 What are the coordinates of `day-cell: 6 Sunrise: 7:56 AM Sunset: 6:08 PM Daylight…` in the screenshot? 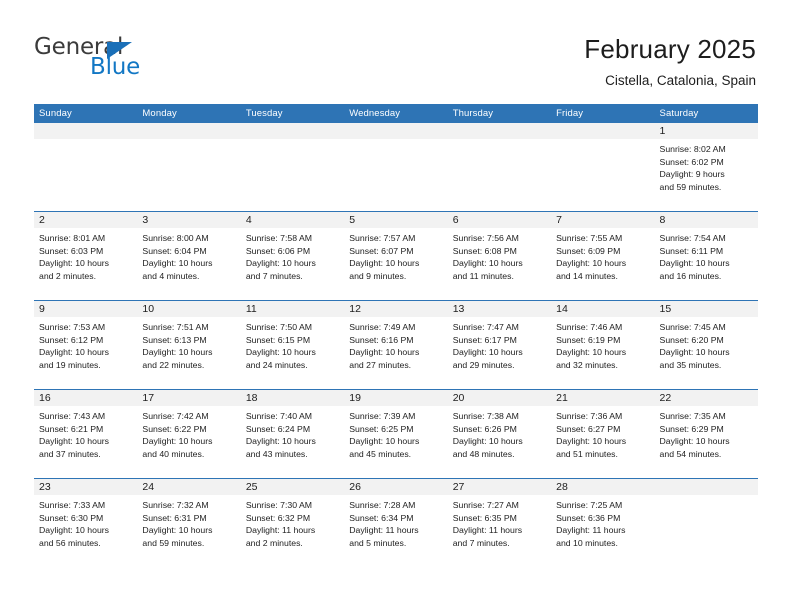 It's located at (499, 256).